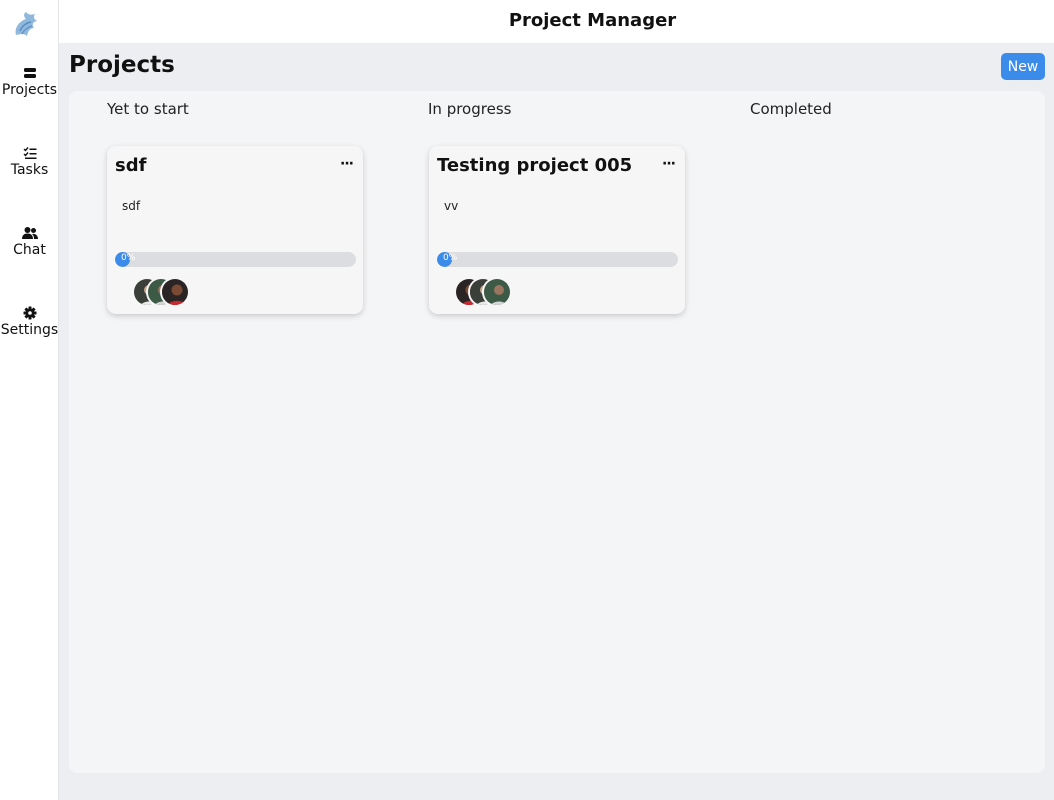  What do you see at coordinates (29, 170) in the screenshot?
I see `sidebar-item-label: Tasks` at bounding box center [29, 170].